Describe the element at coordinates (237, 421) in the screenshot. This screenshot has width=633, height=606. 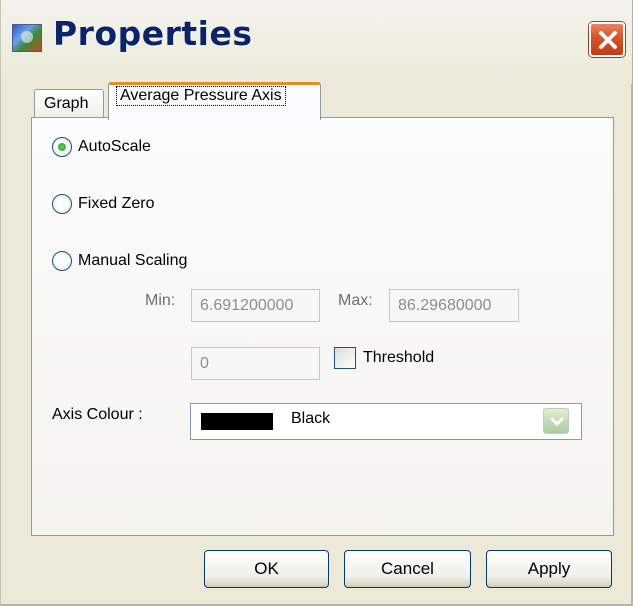
I see `colour-swatch` at that location.